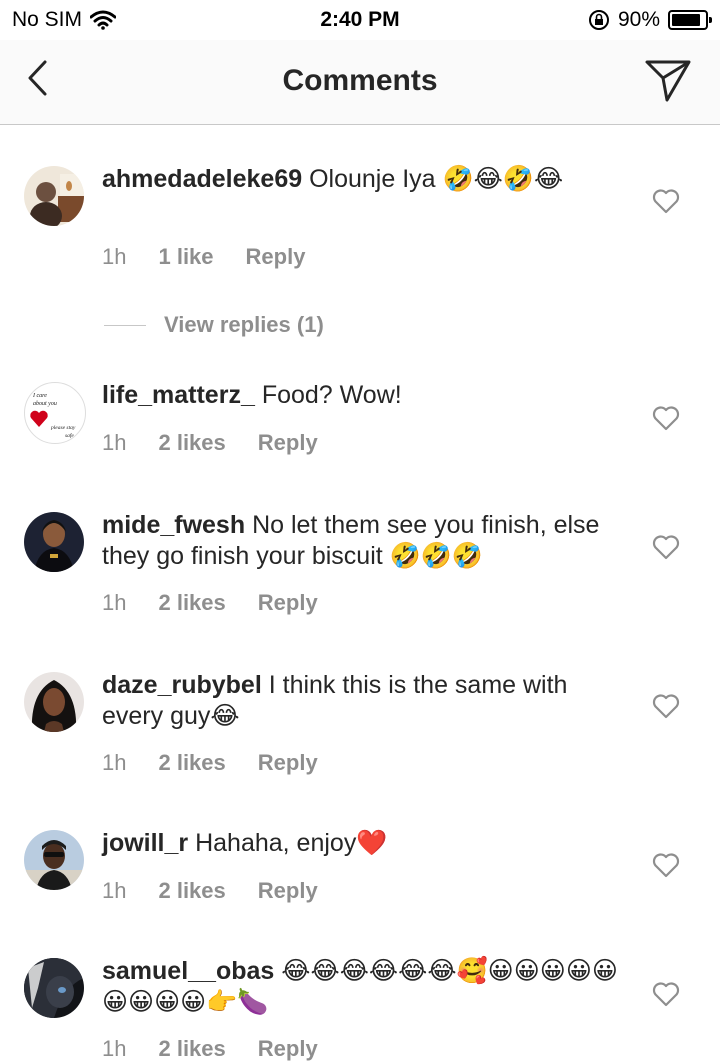 The height and width of the screenshot is (1062, 720). Describe the element at coordinates (291, 843) in the screenshot. I see `comment-body: Hahaha, enjoy❤️` at that location.